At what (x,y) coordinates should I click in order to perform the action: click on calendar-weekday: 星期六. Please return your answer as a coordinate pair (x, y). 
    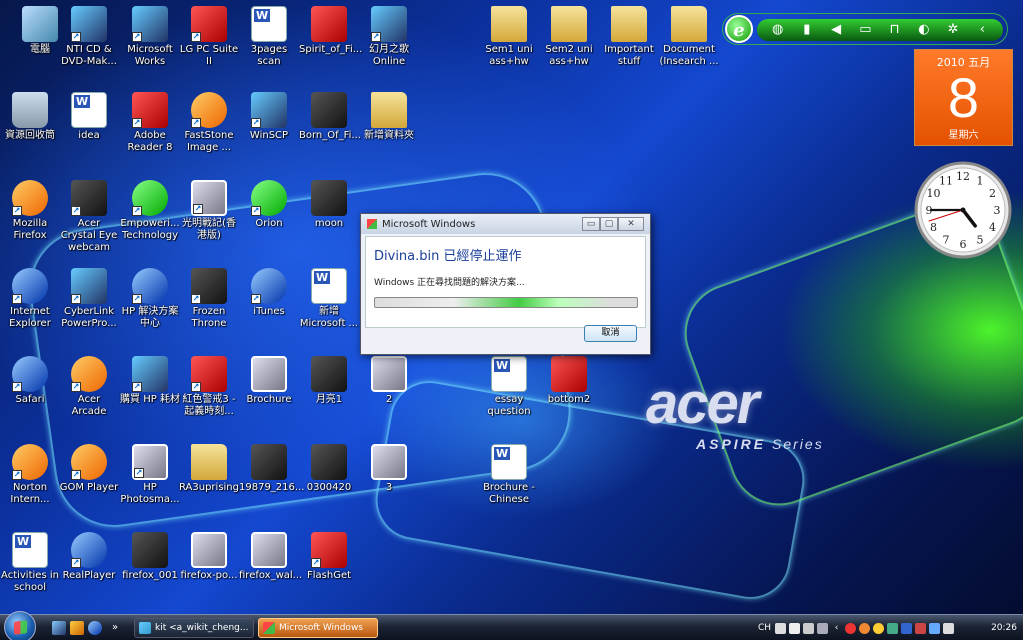
    Looking at the image, I should click on (963, 135).